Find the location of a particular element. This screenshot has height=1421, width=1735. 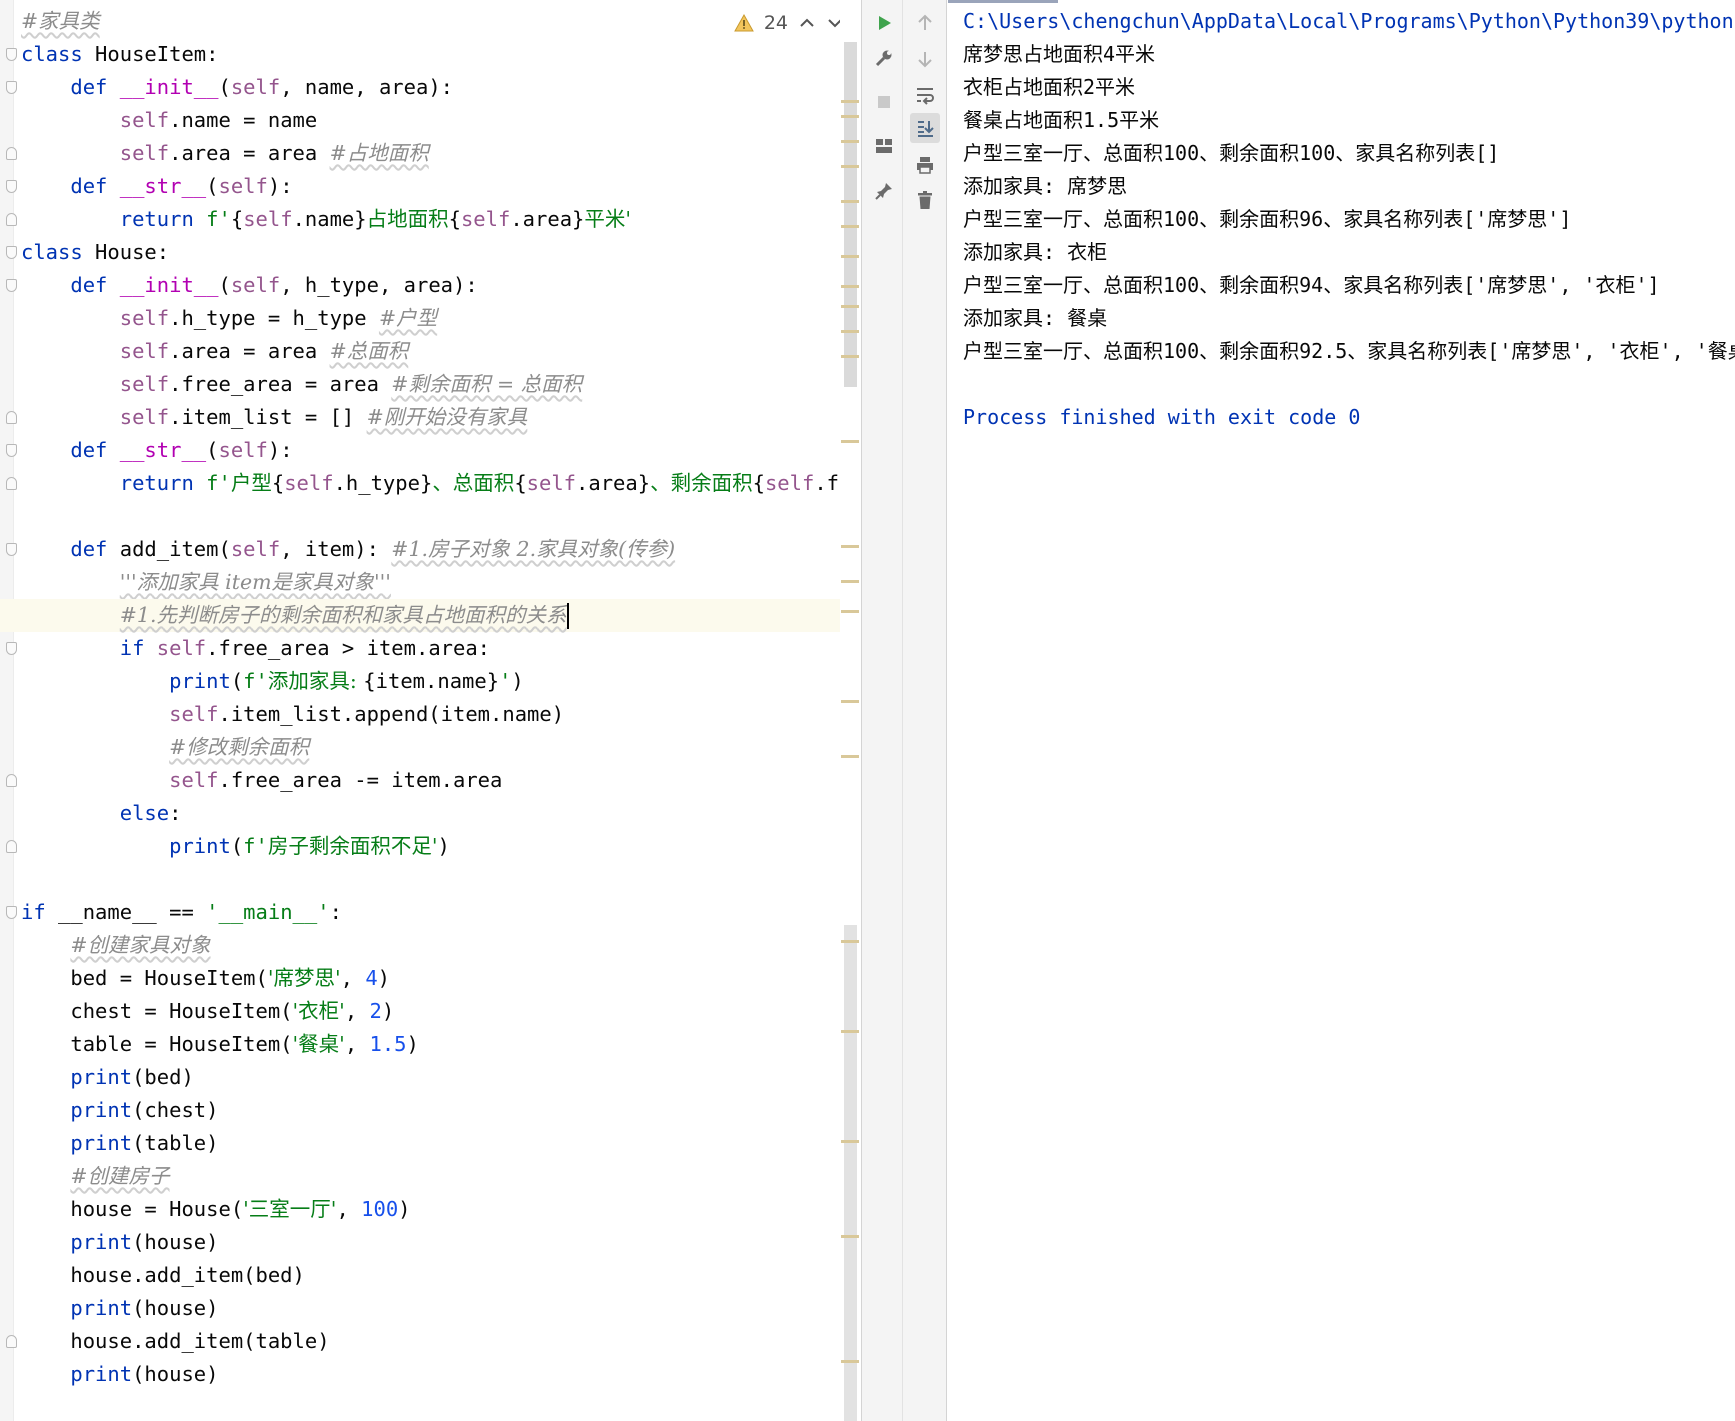

wrench-icon is located at coordinates (884, 59).